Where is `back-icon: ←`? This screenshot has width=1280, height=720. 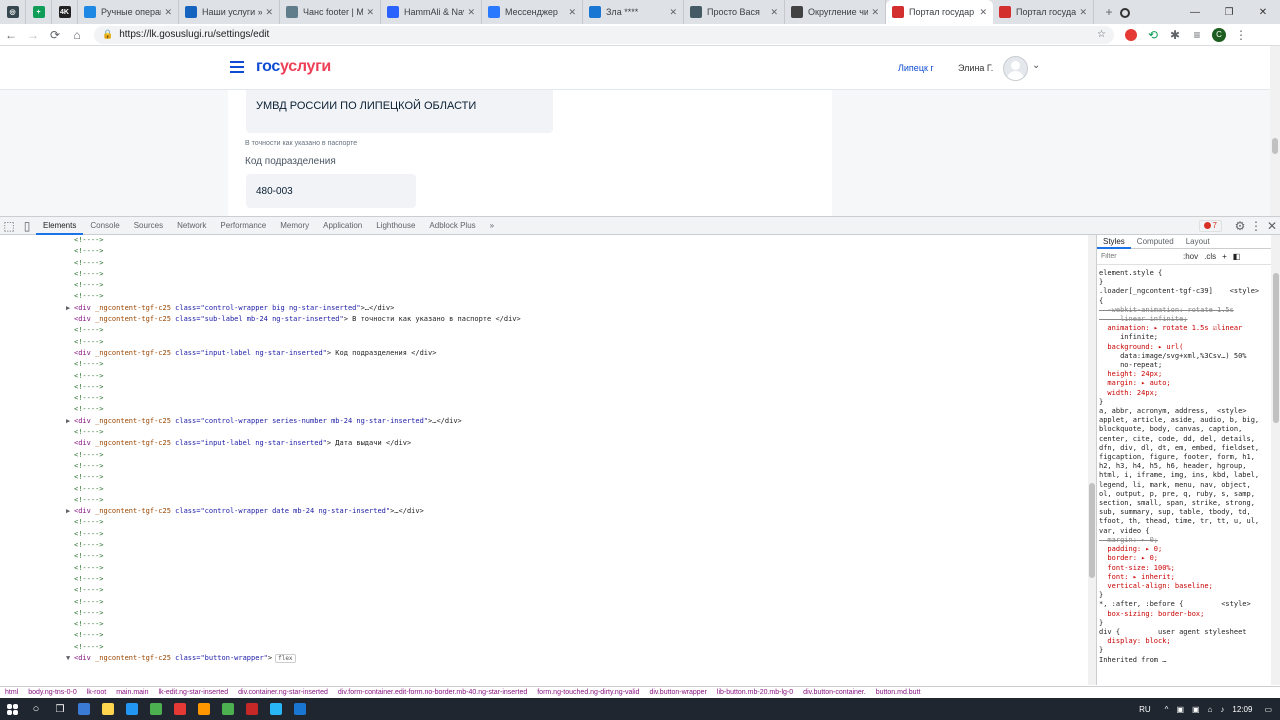
back-icon: ← is located at coordinates (11, 35).